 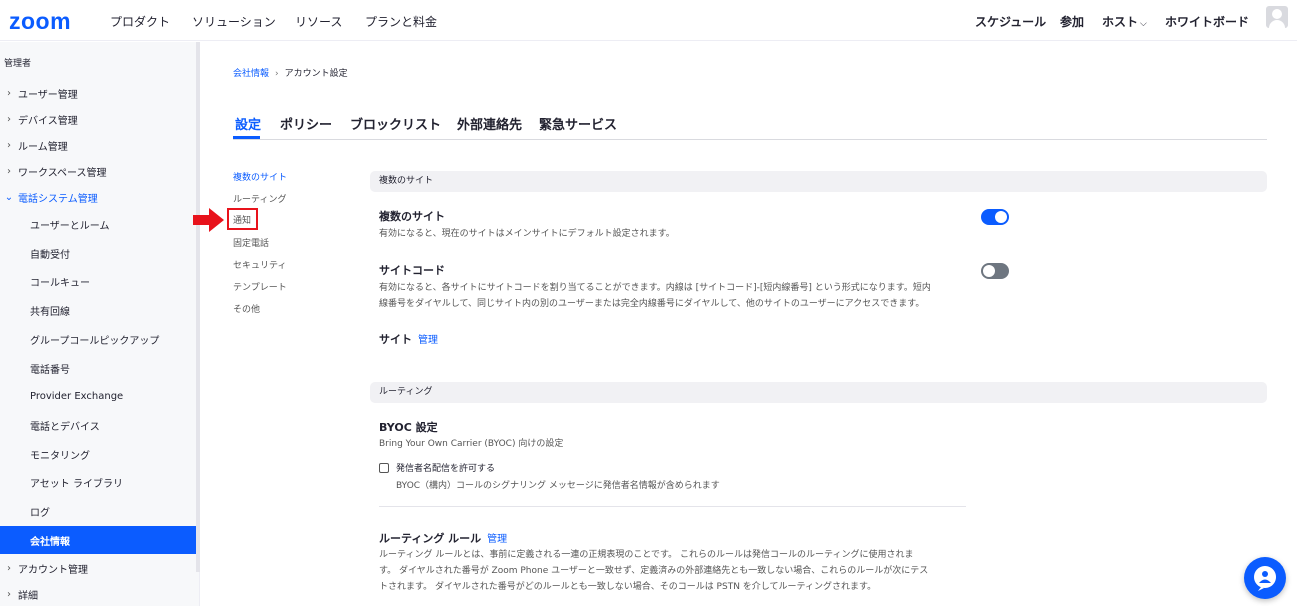 What do you see at coordinates (98, 511) in the screenshot?
I see `sidebar-sub-logs: ログ` at bounding box center [98, 511].